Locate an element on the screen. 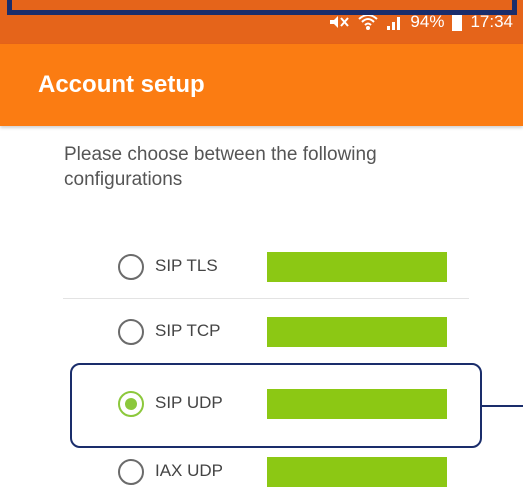  option-label: IAX UDP is located at coordinates (189, 470).